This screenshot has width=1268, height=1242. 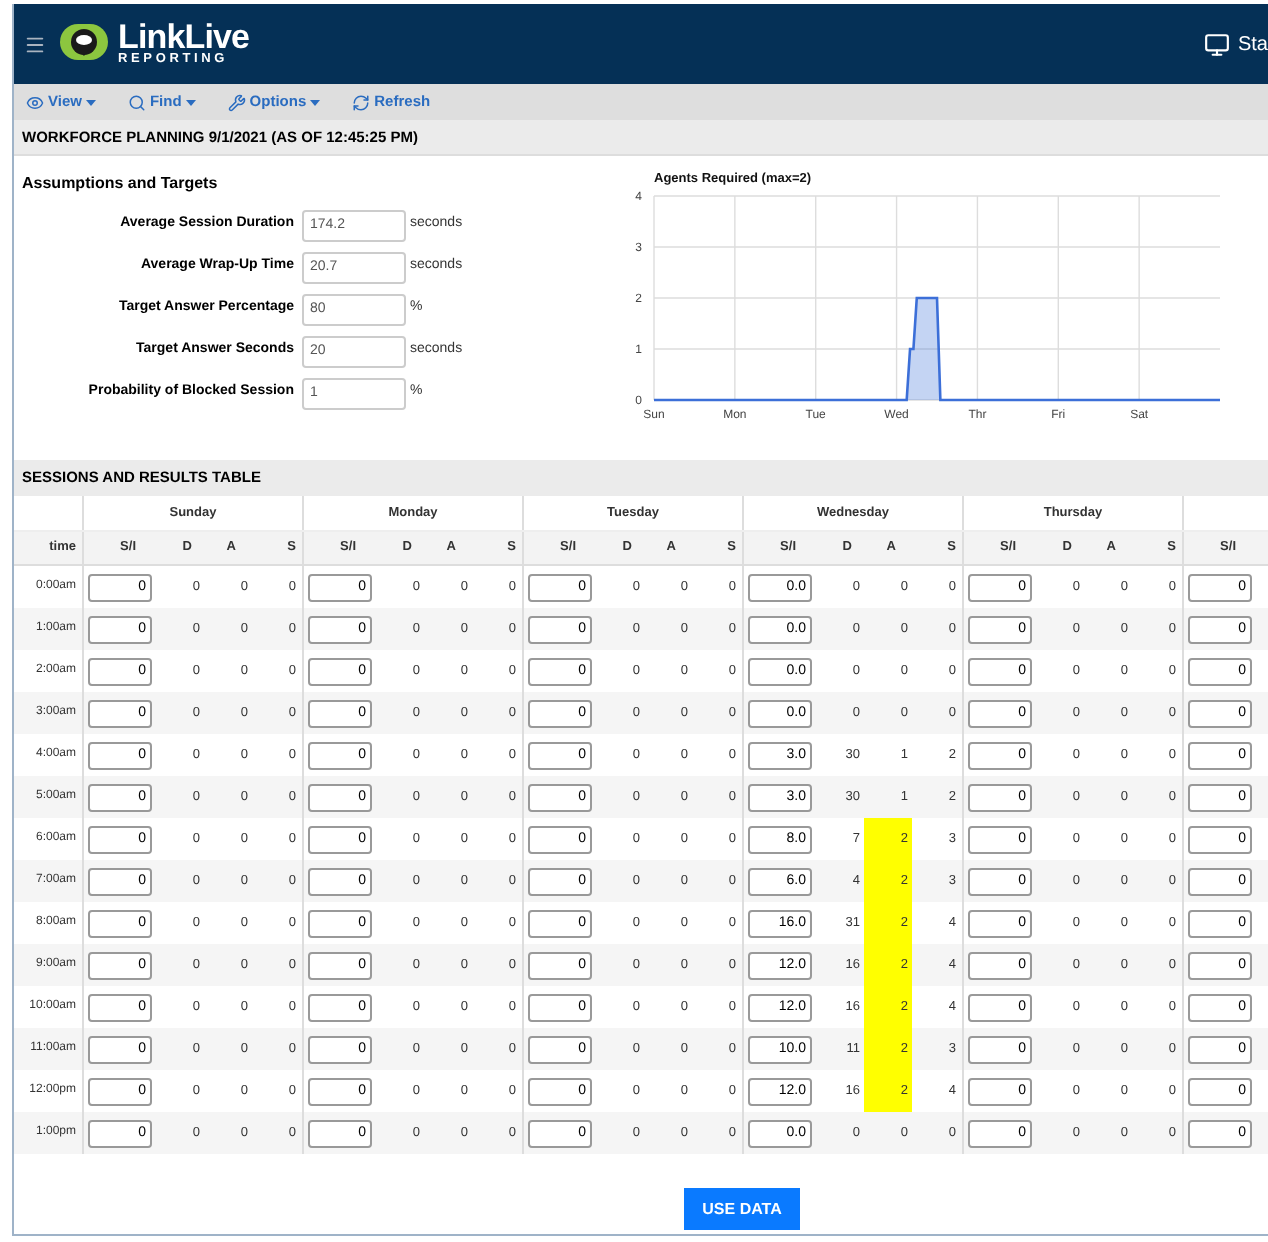 I want to click on section-title: Assumptions and Targets, so click(x=121, y=184).